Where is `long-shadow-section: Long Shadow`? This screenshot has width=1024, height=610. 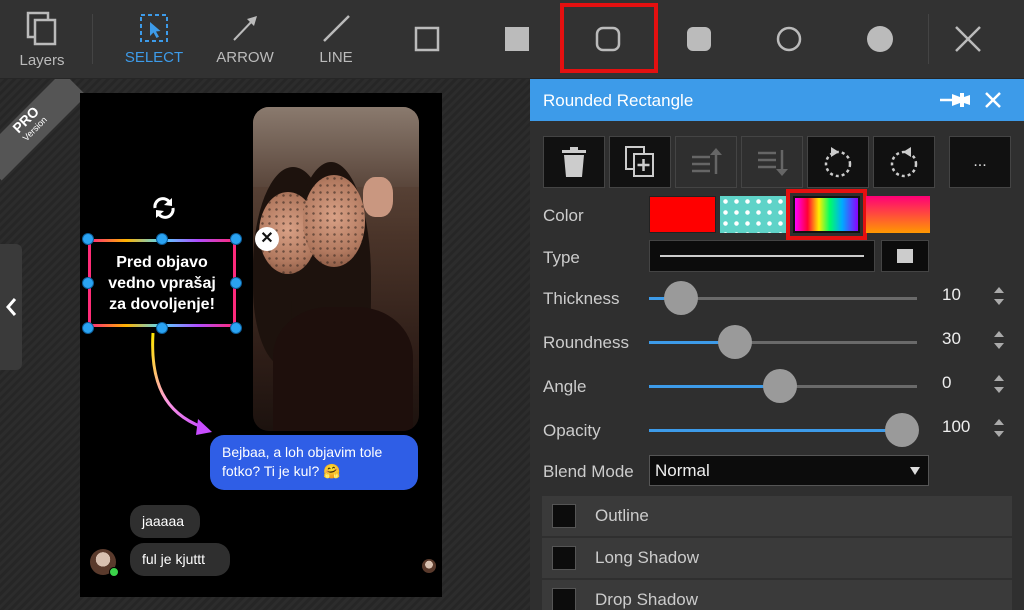 long-shadow-section: Long Shadow is located at coordinates (777, 558).